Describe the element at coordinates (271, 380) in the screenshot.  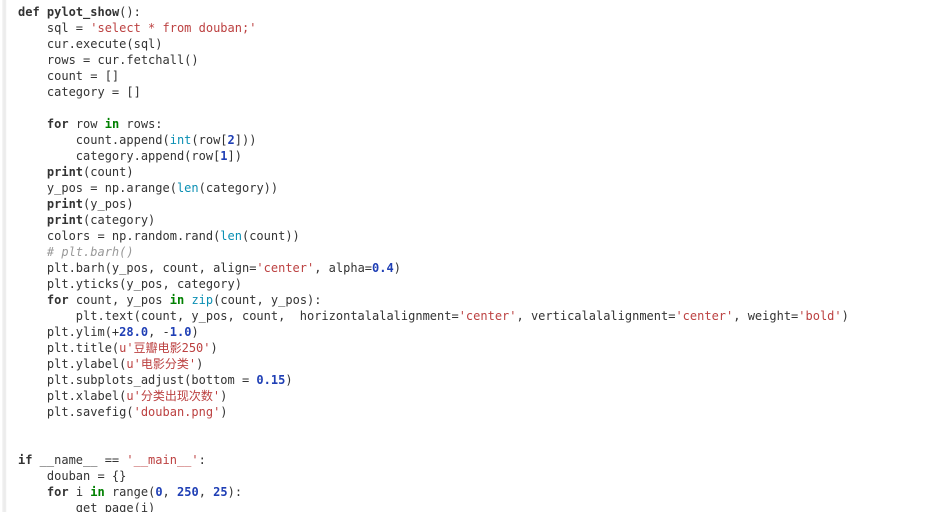
I see `code-token: 0.15` at that location.